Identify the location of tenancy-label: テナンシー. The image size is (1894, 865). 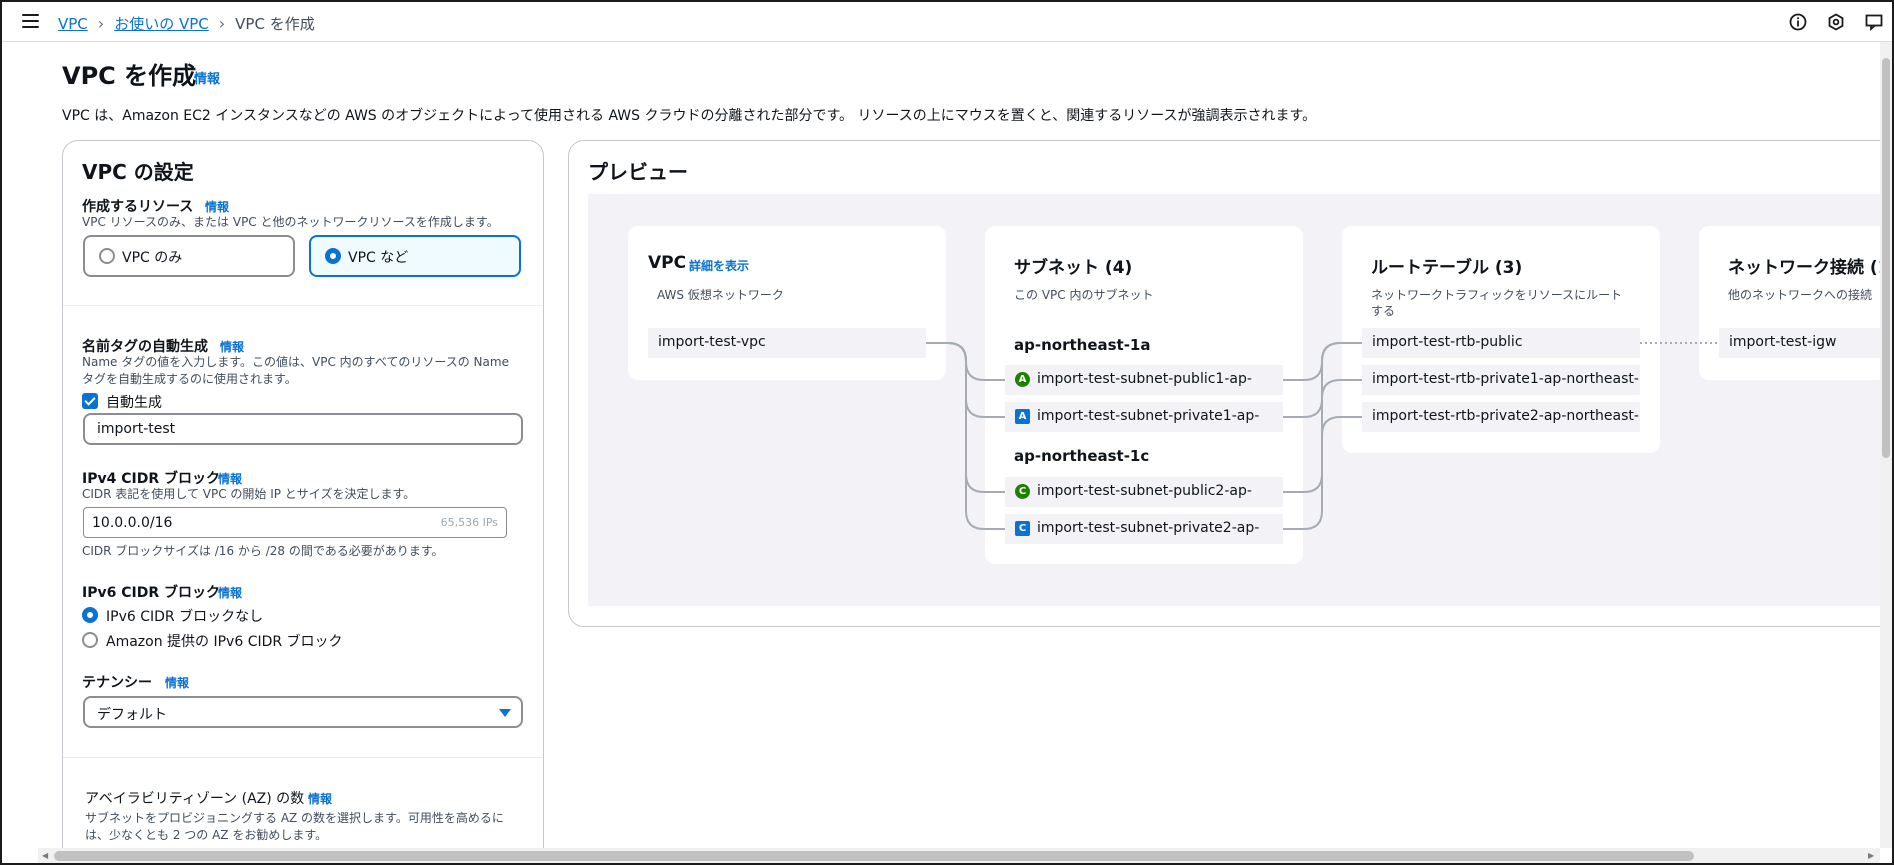
(117, 683).